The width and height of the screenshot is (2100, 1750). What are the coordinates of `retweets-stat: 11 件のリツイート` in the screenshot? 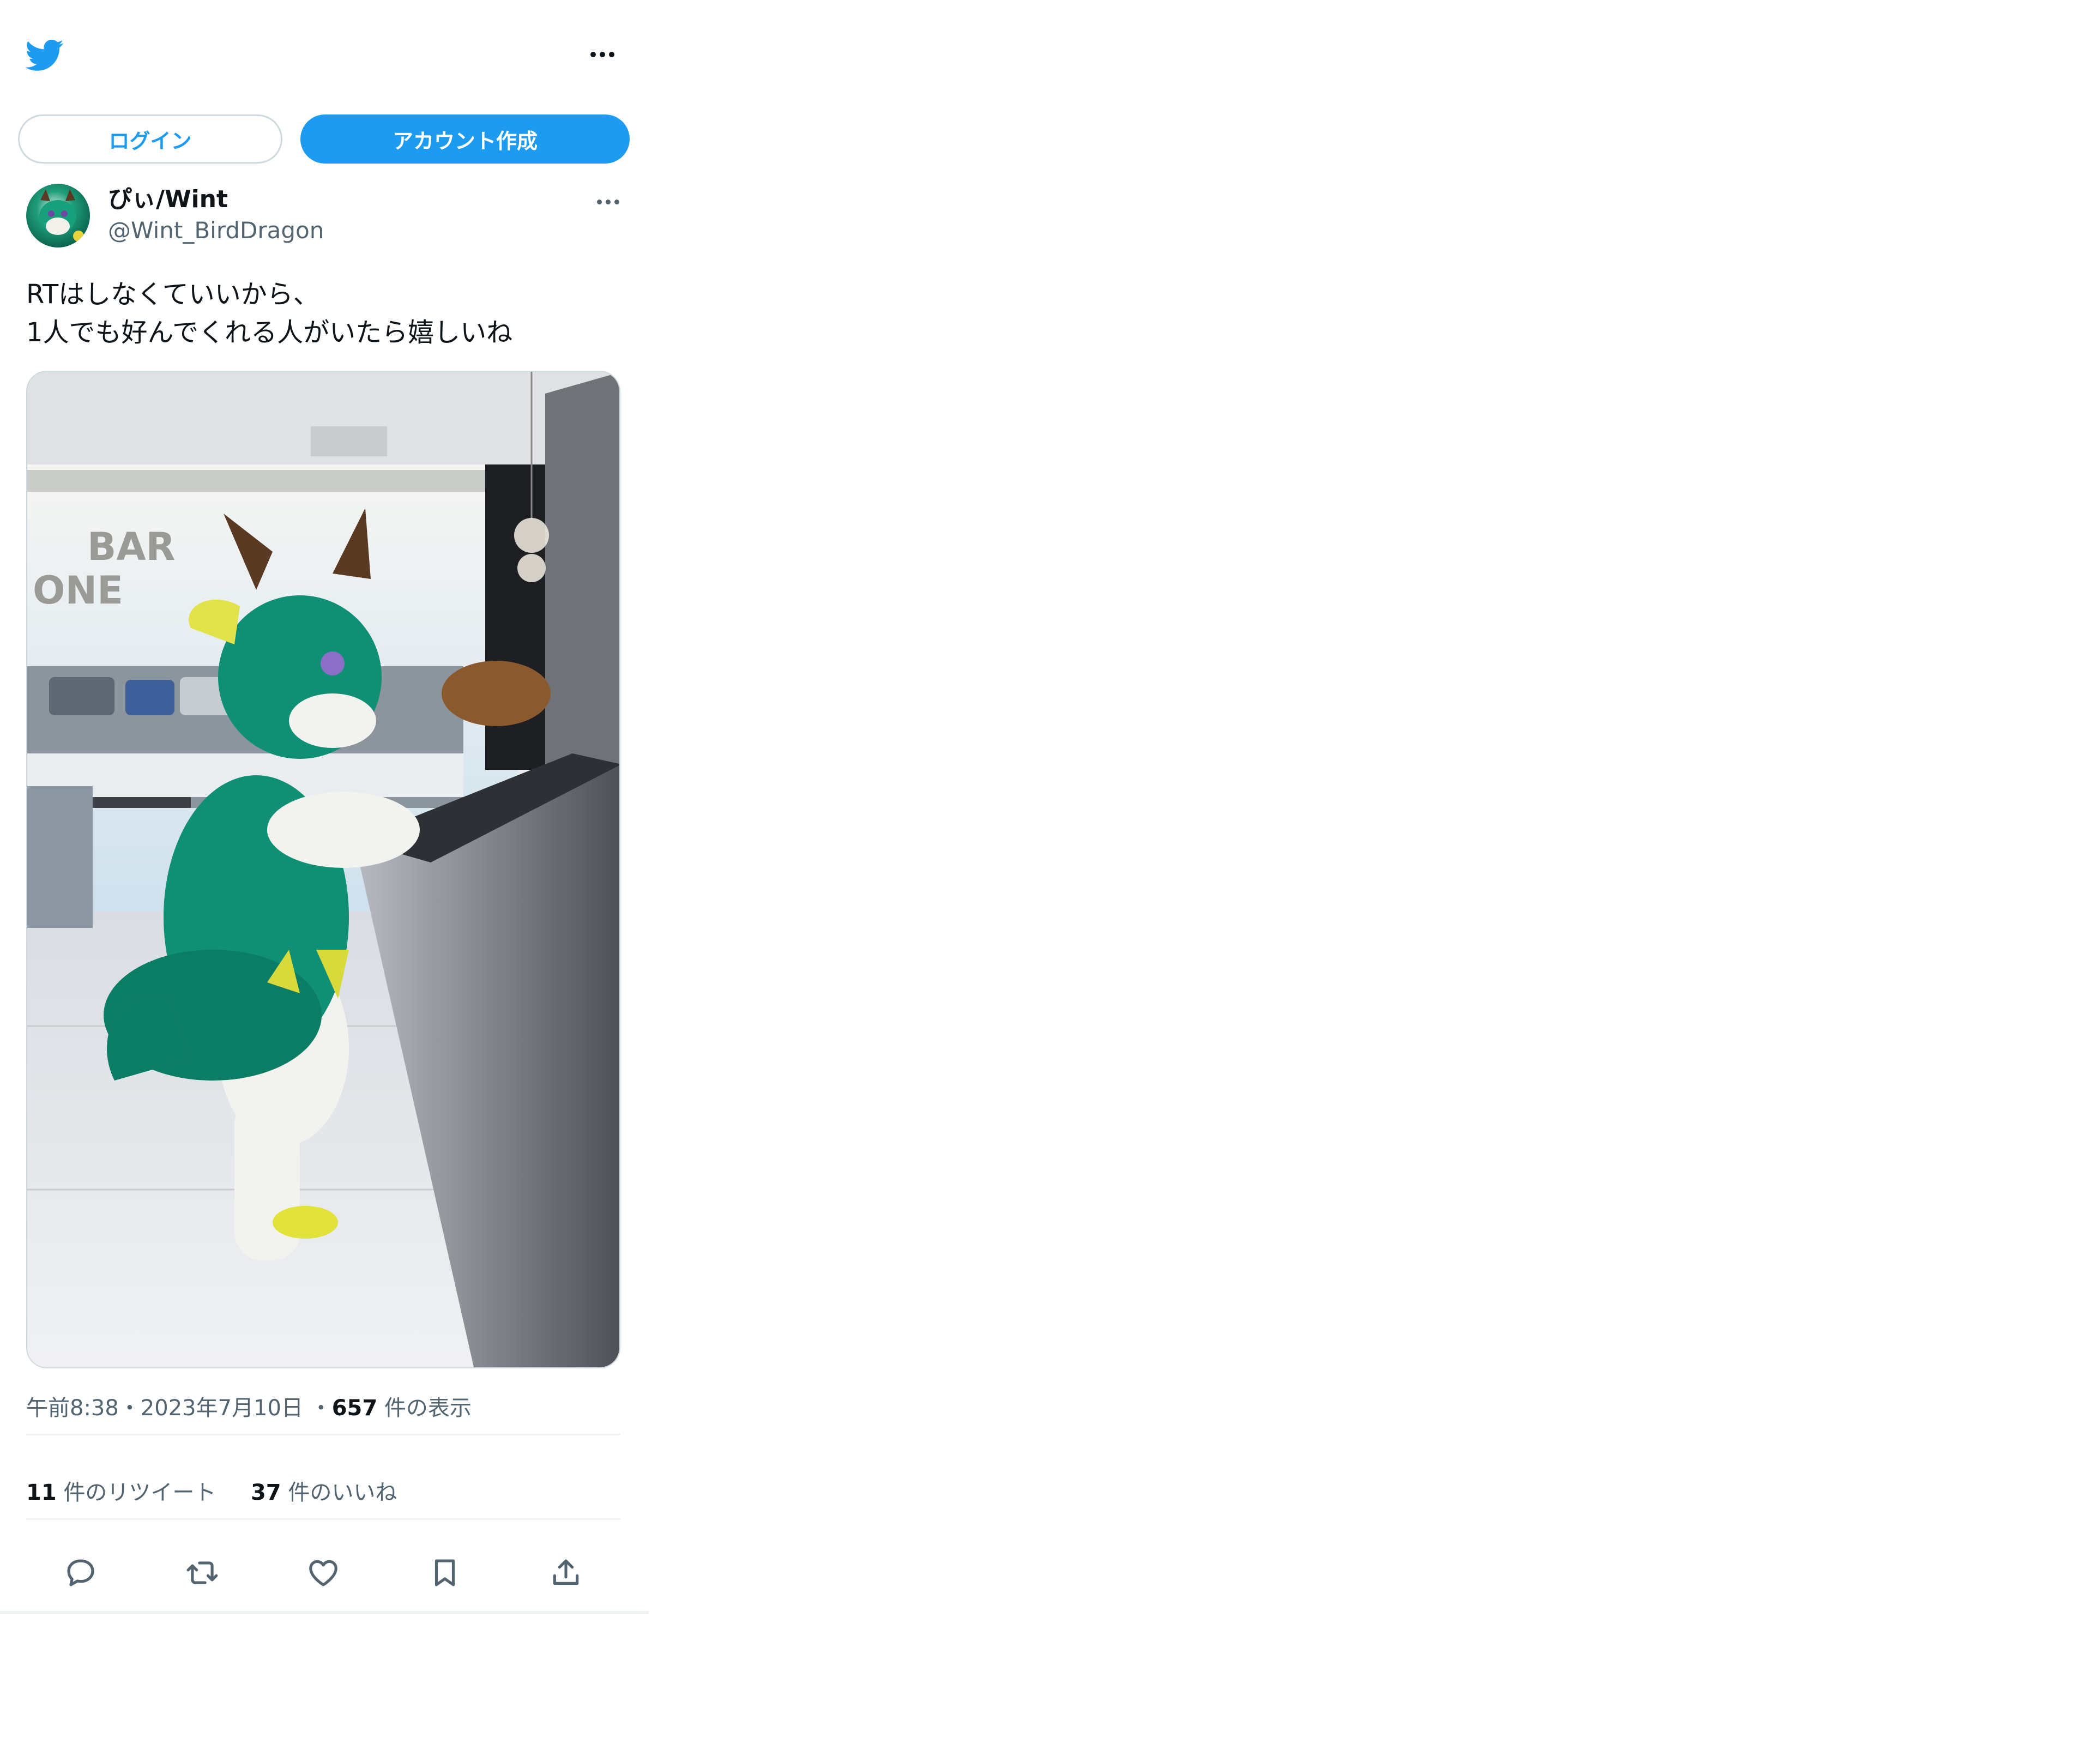 It's located at (121, 1492).